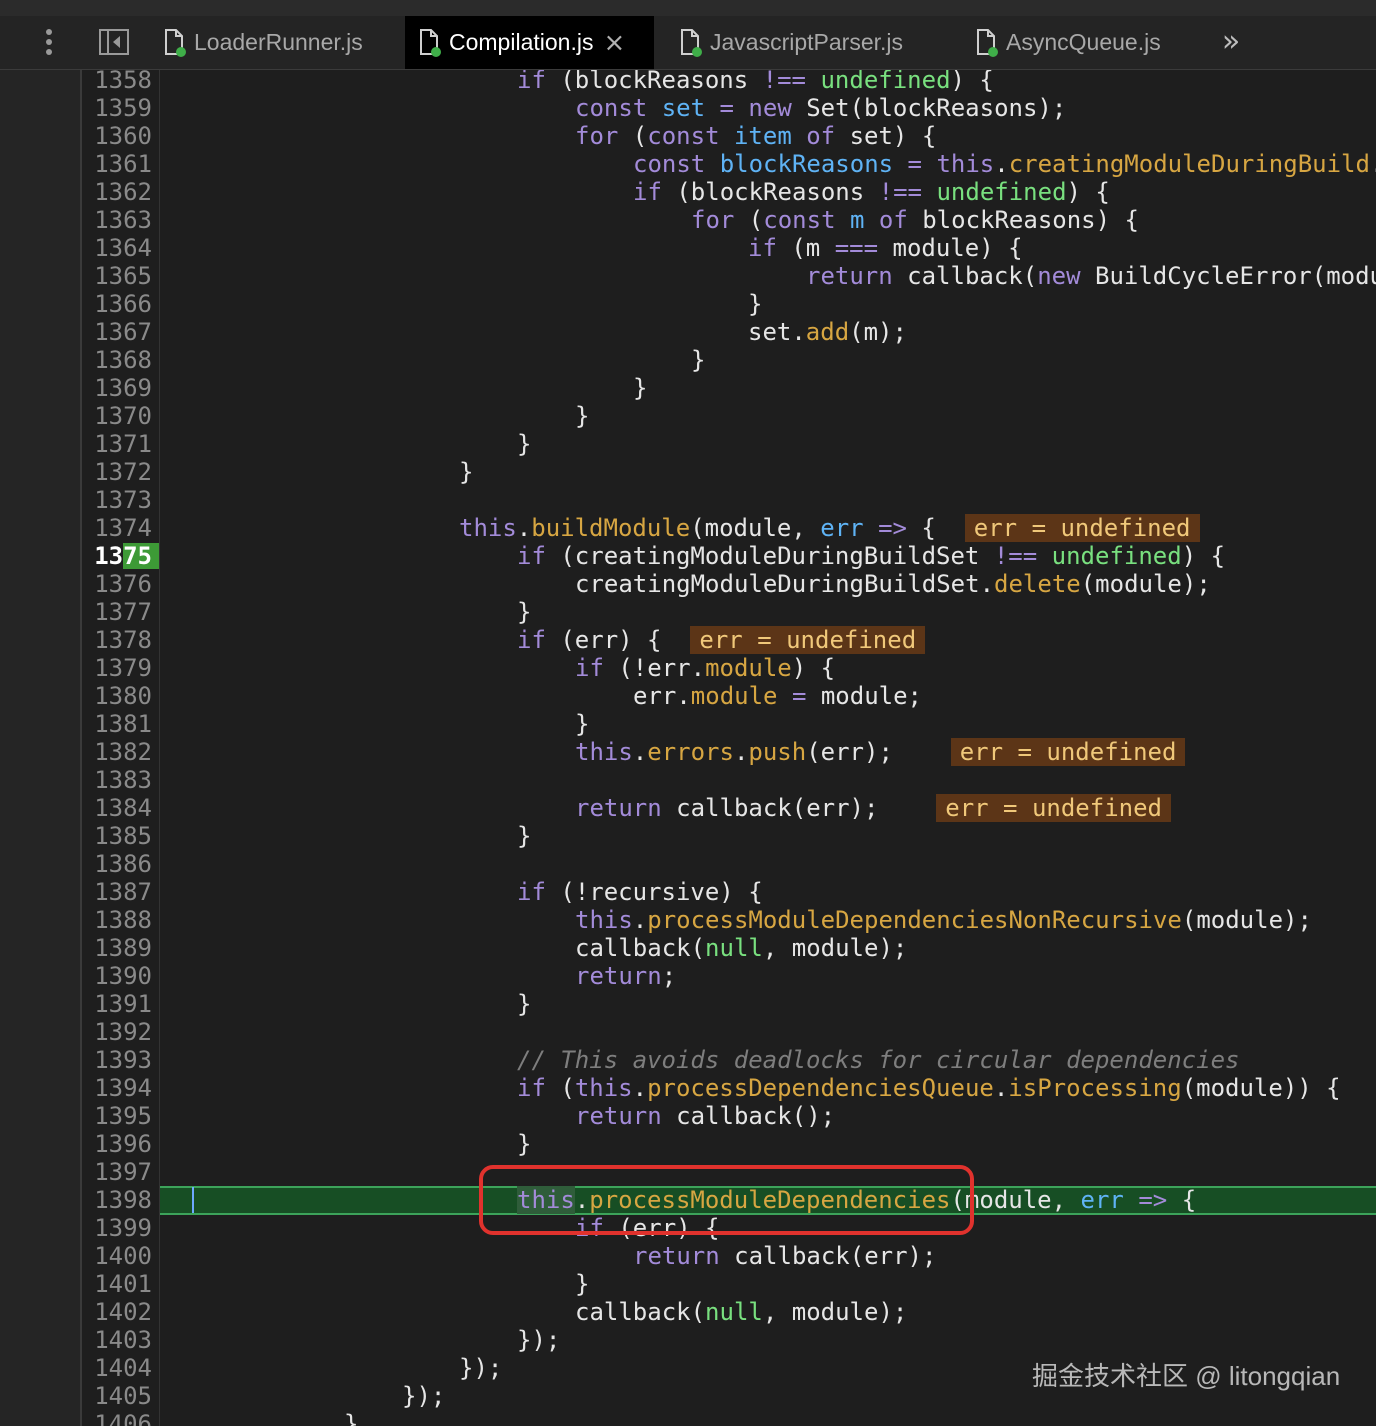  What do you see at coordinates (755, 136) in the screenshot?
I see `code-line: for (const item of set) {` at bounding box center [755, 136].